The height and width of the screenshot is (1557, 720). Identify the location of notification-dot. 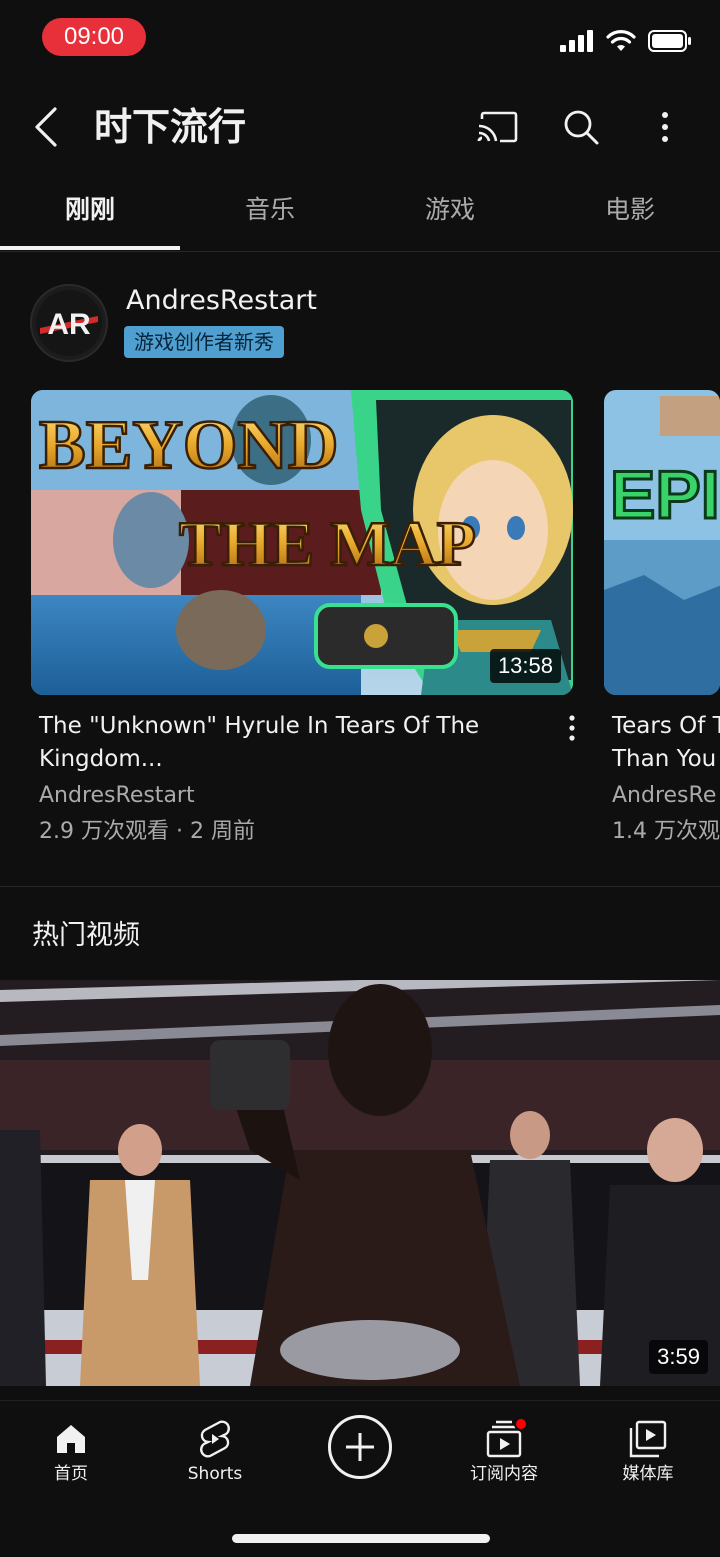
(521, 1424).